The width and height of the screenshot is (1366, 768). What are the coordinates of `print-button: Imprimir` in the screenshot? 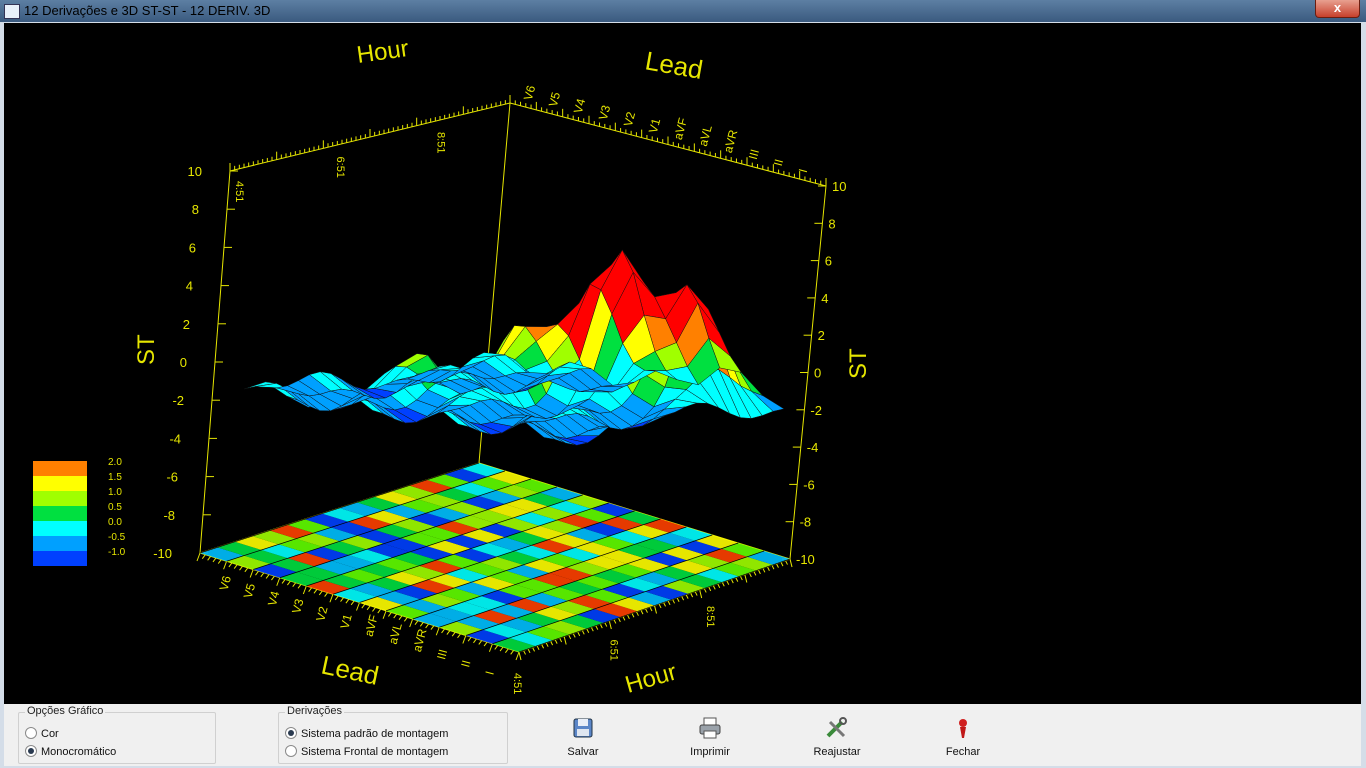 It's located at (710, 736).